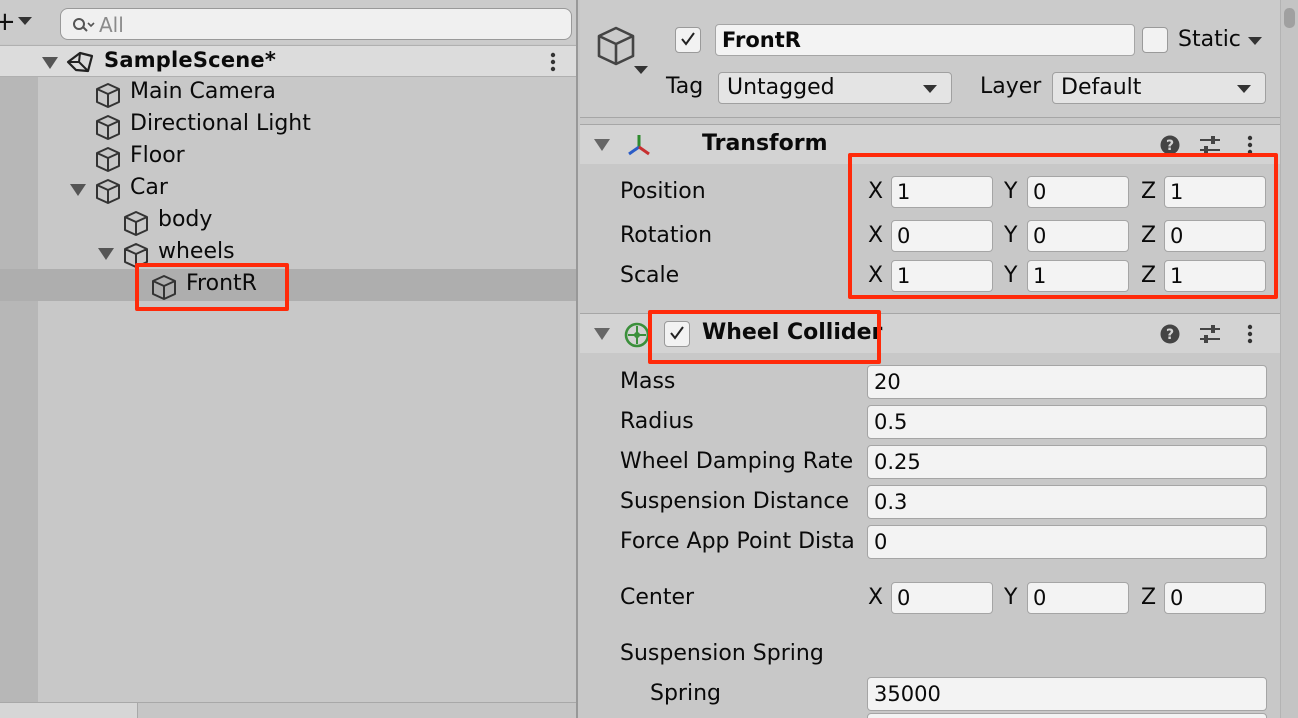 This screenshot has width=1298, height=718. Describe the element at coordinates (657, 421) in the screenshot. I see `radius-label: Radius` at that location.